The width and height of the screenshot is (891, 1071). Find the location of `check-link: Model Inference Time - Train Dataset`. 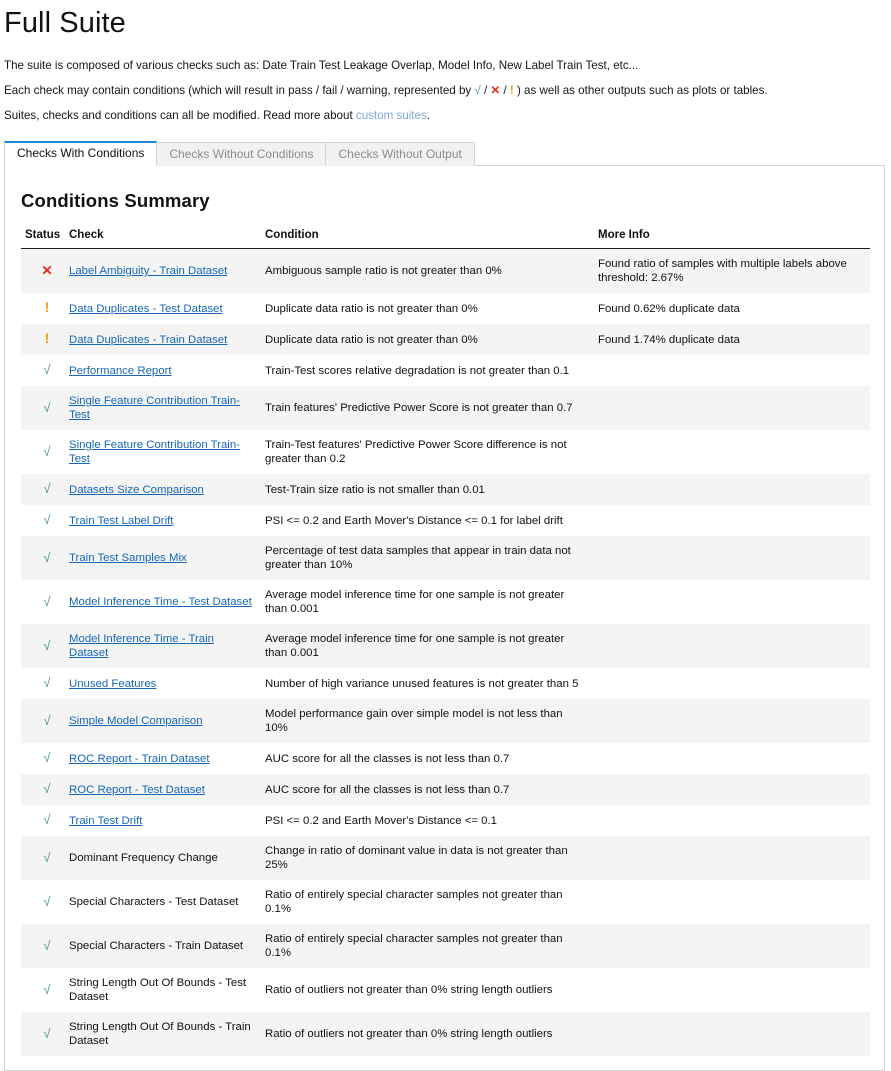

check-link: Model Inference Time - Train Dataset is located at coordinates (141, 646).